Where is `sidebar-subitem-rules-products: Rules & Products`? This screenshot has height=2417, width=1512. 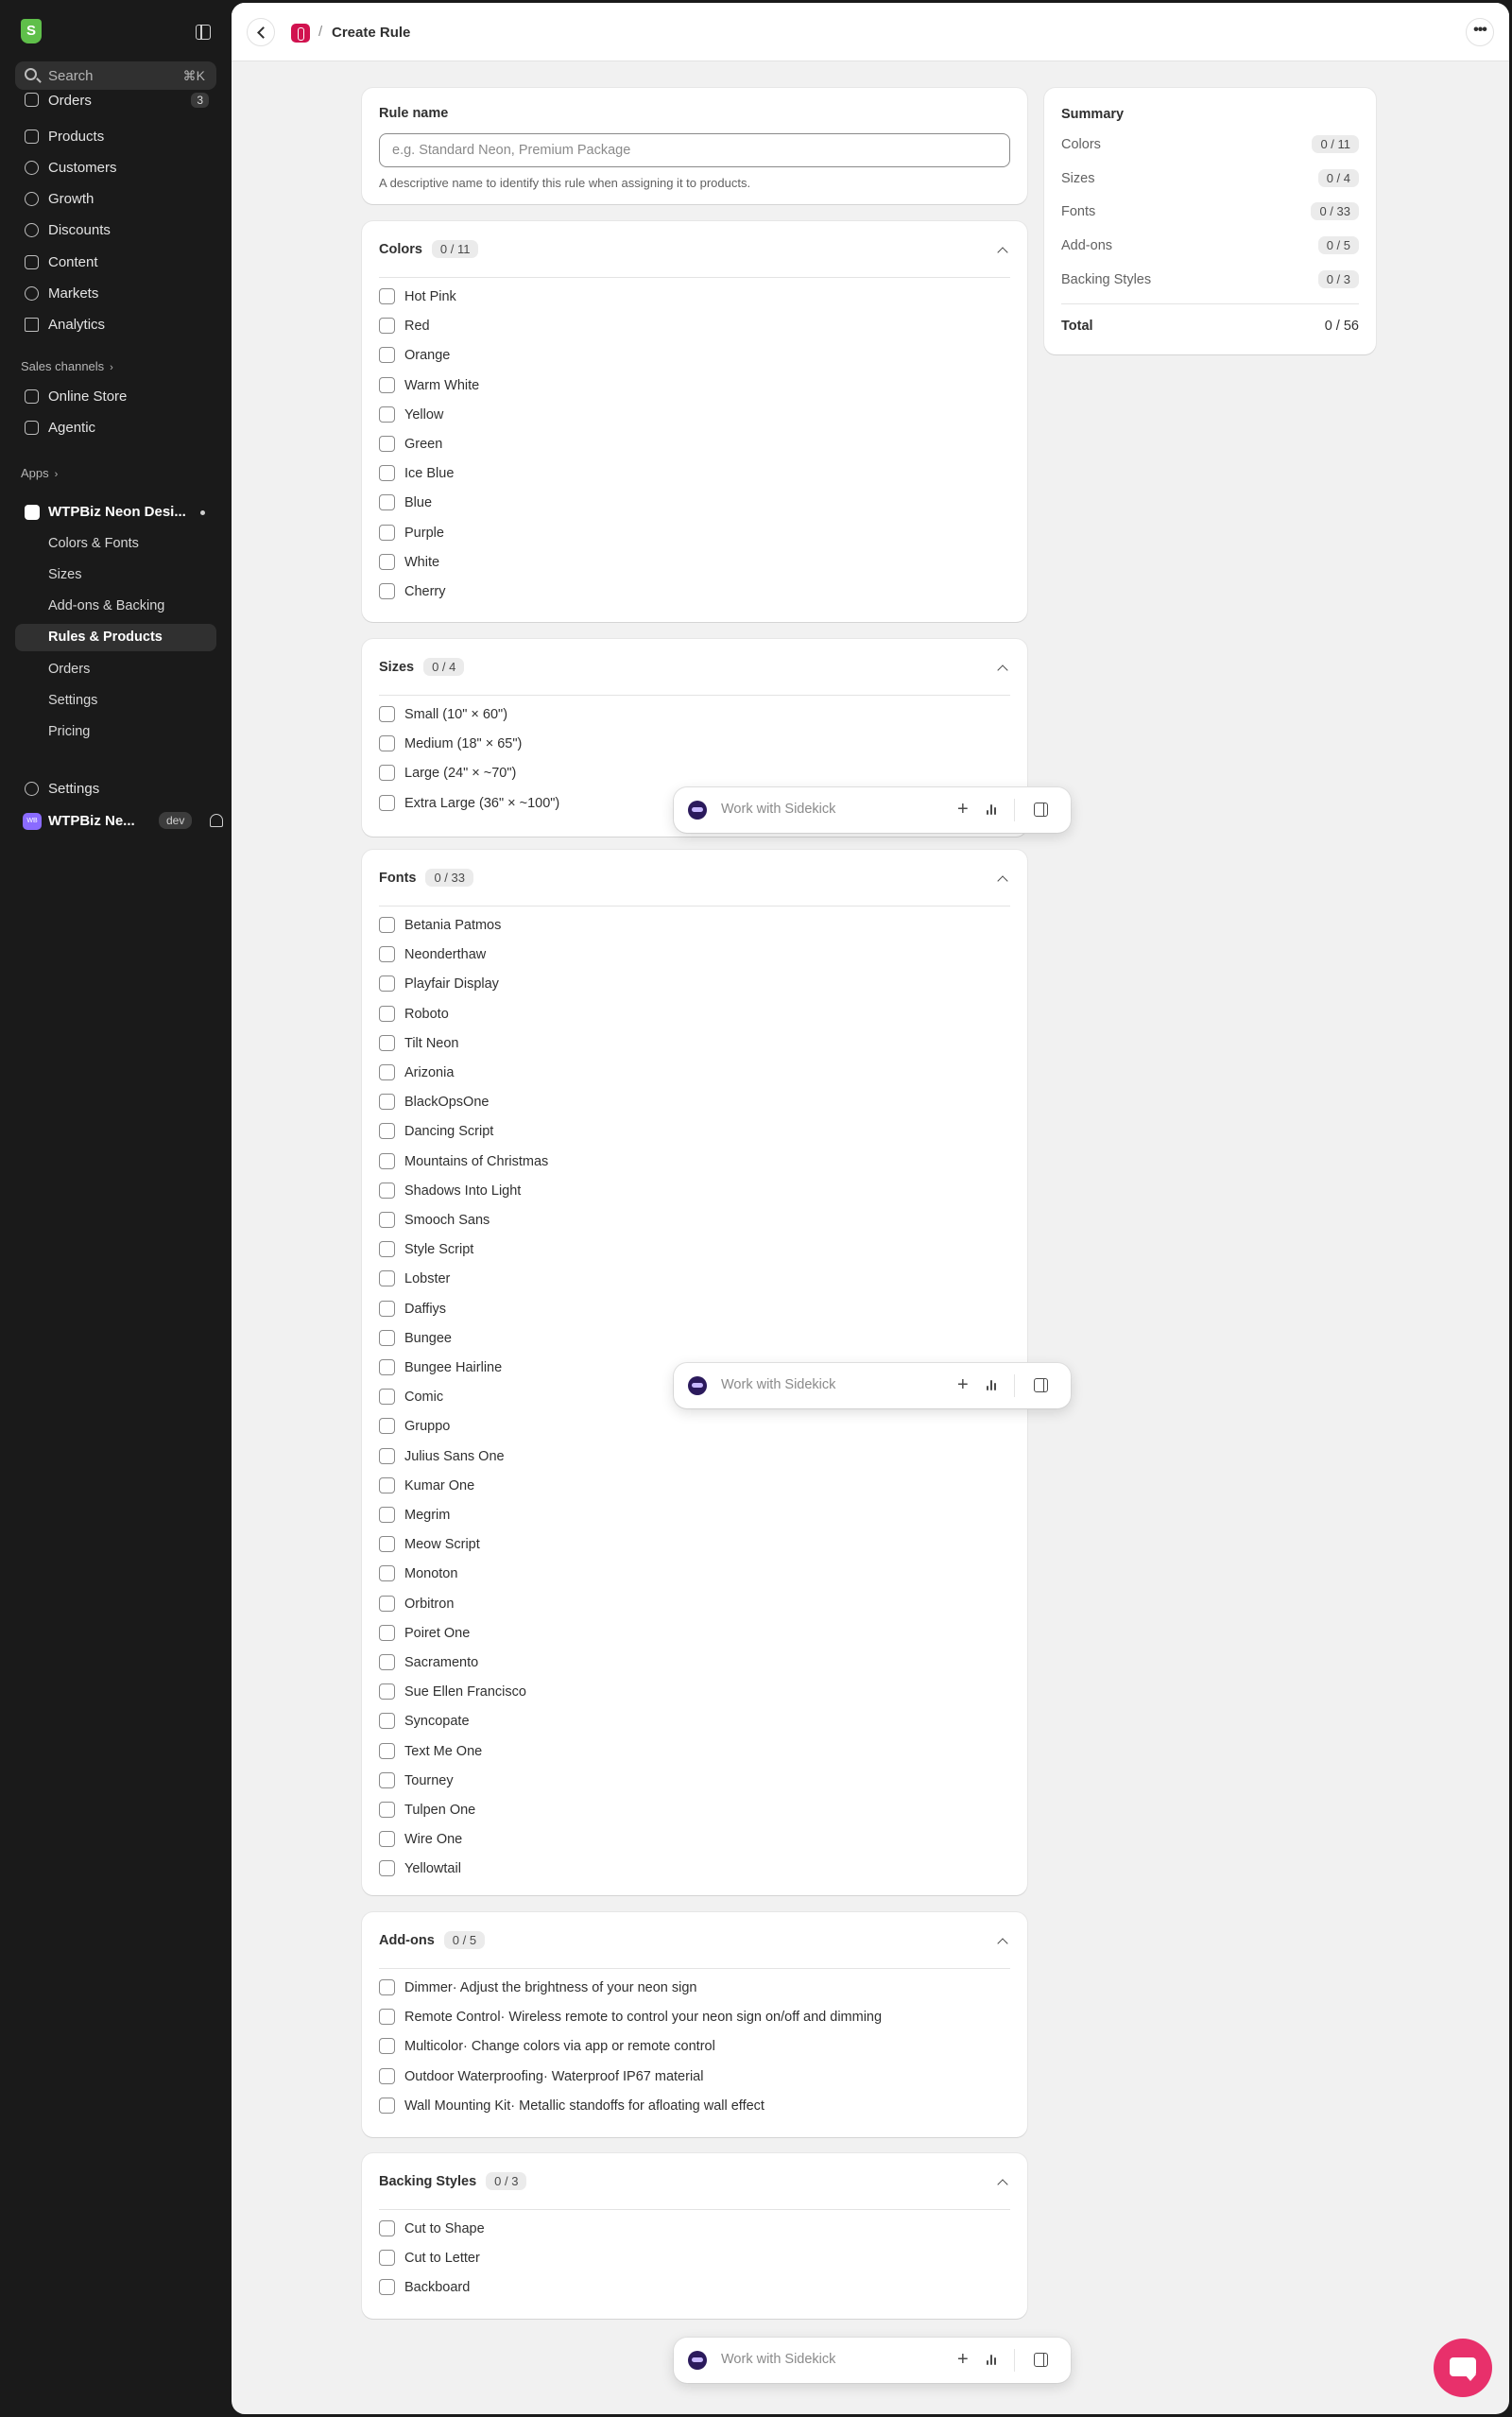
sidebar-subitem-rules-products: Rules & Products is located at coordinates (115, 637).